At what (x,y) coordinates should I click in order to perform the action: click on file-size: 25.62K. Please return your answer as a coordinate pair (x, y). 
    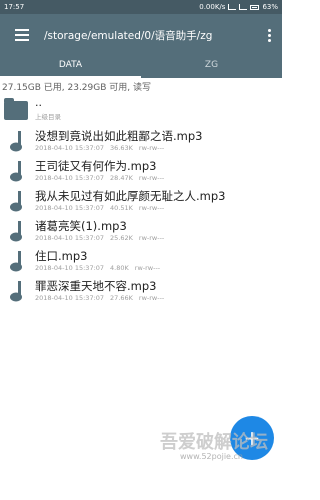
    Looking at the image, I should click on (121, 238).